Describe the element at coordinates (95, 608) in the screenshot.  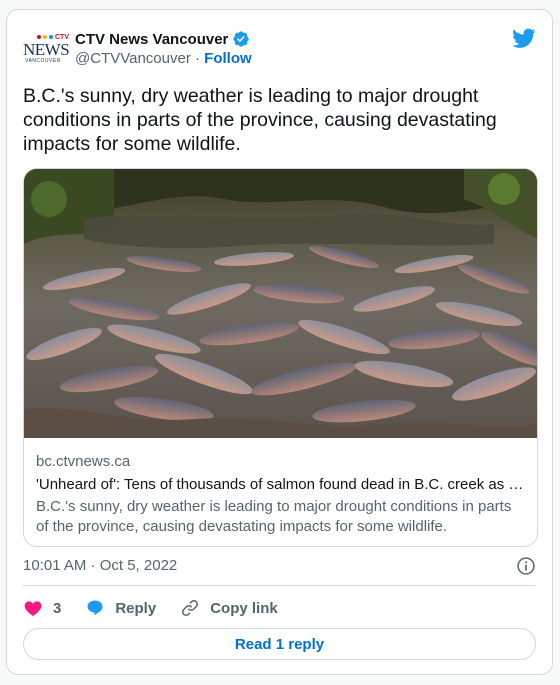
I see `reply-bubble-icon` at that location.